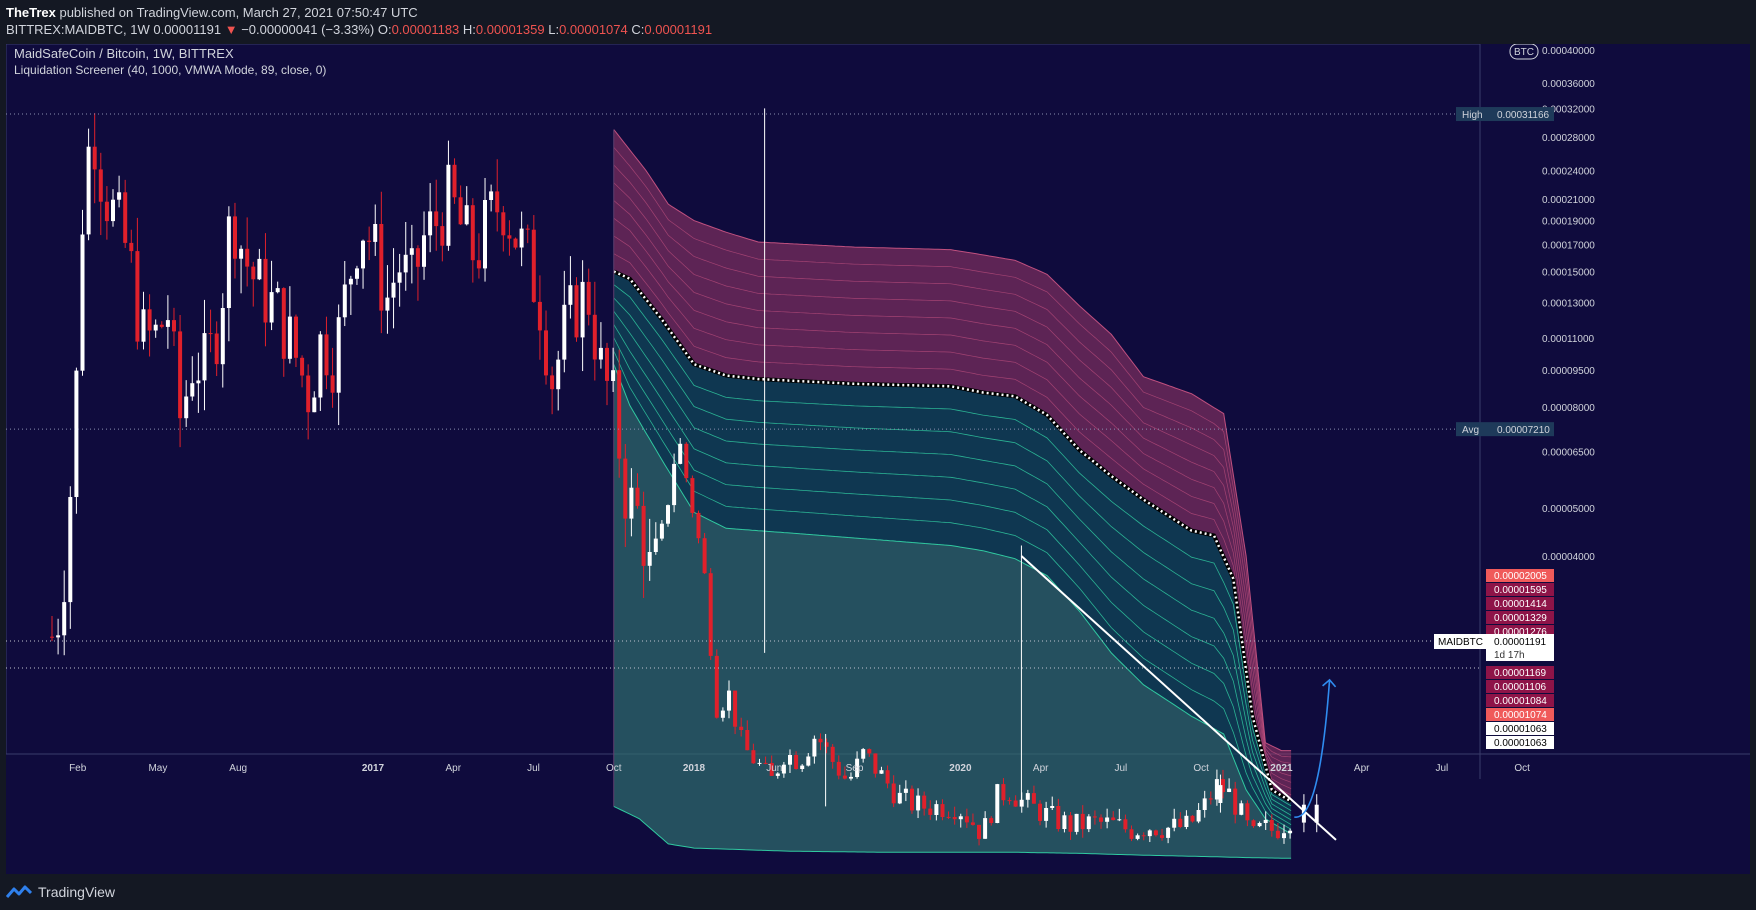 Image resolution: width=1756 pixels, height=910 pixels. What do you see at coordinates (1568, 246) in the screenshot?
I see `y-tick-label: 0.00017000` at bounding box center [1568, 246].